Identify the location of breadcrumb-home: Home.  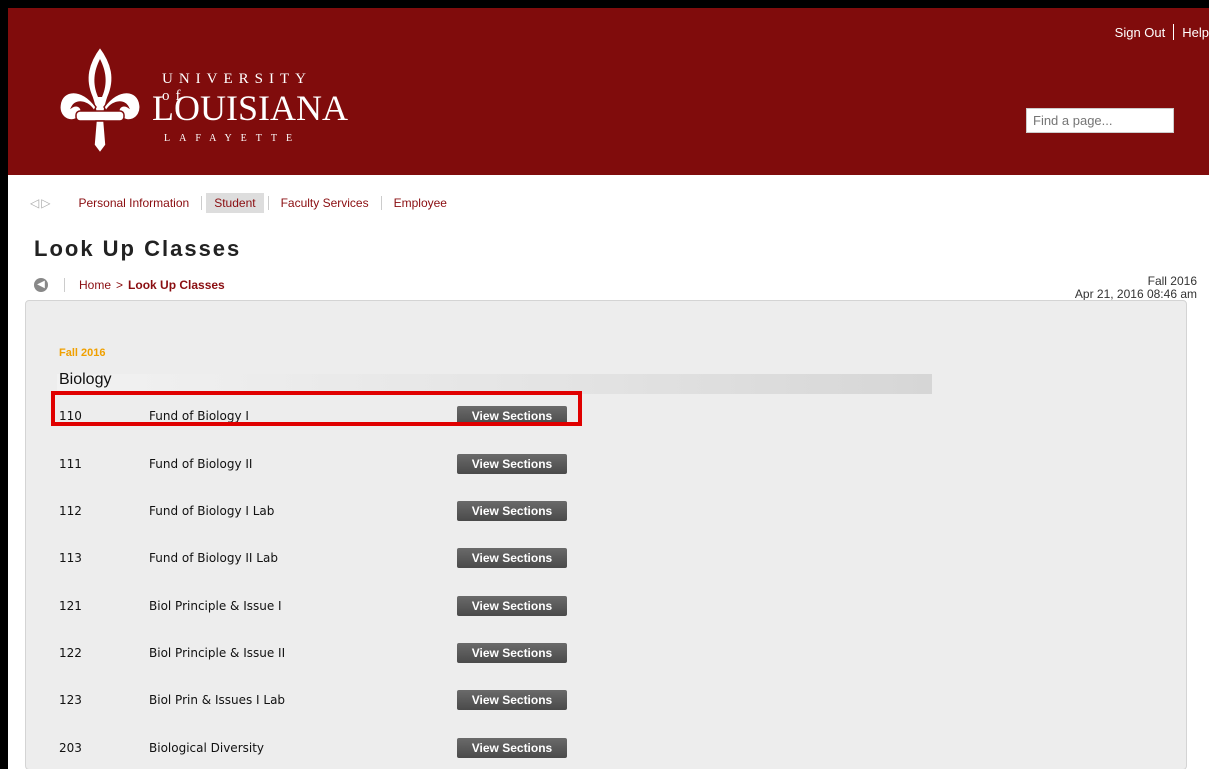
(95, 285).